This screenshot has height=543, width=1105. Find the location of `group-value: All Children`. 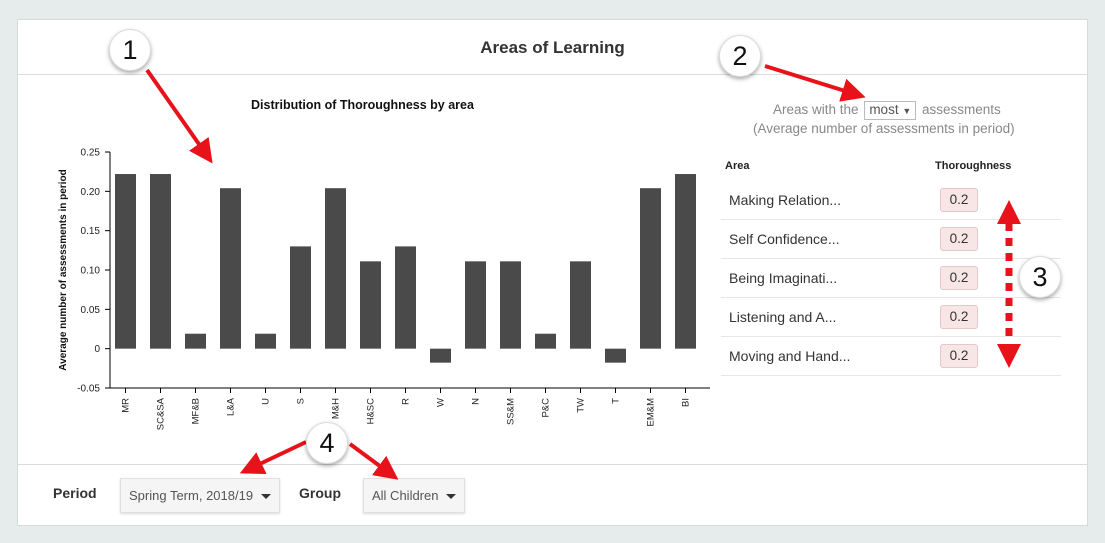

group-value: All Children is located at coordinates (405, 495).